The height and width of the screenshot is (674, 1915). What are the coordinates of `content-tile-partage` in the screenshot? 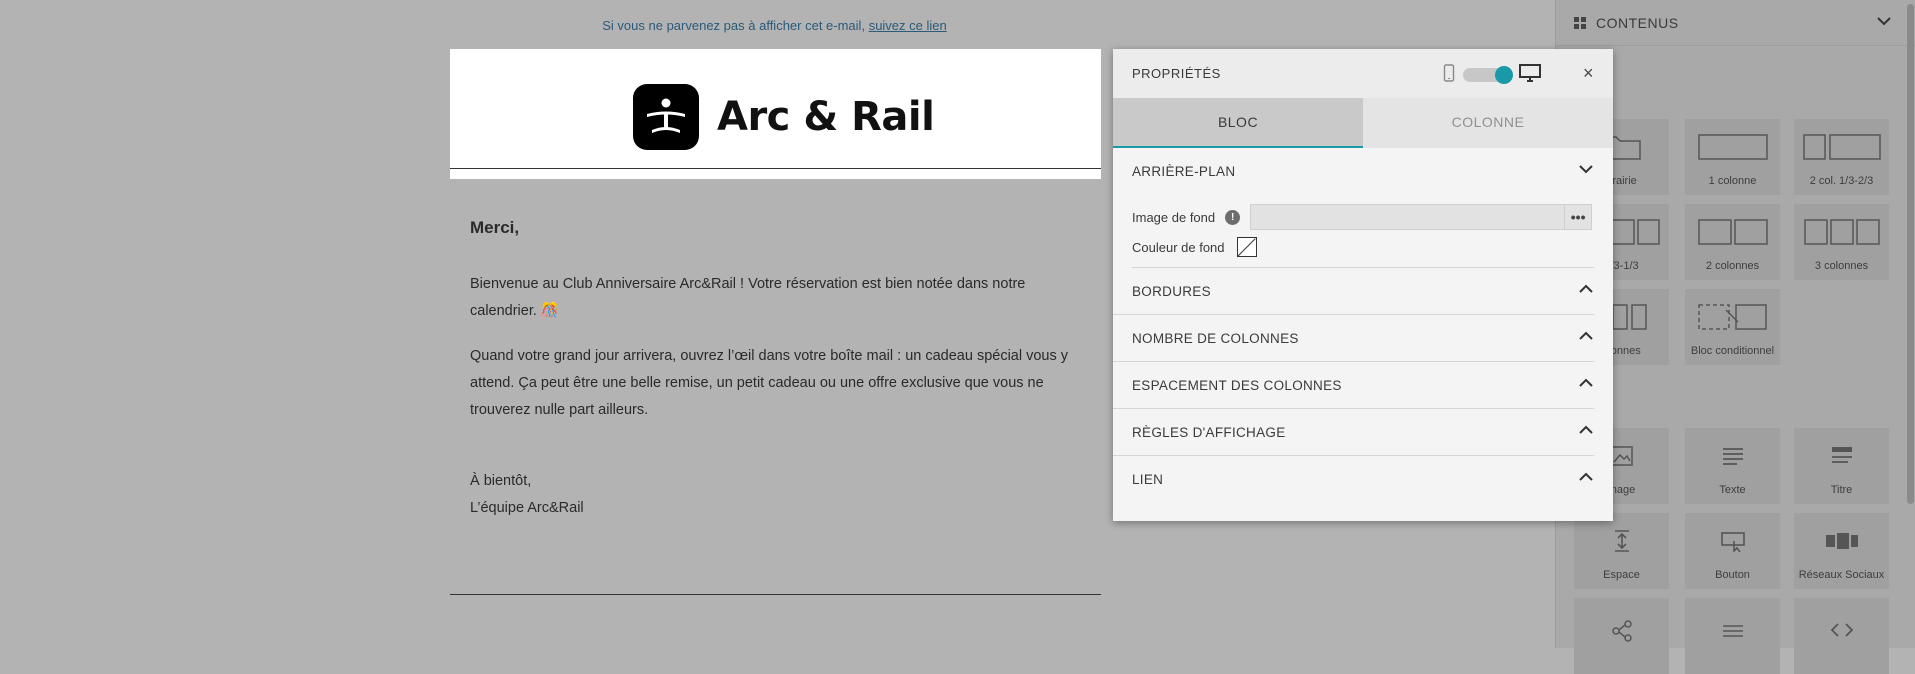 It's located at (1621, 636).